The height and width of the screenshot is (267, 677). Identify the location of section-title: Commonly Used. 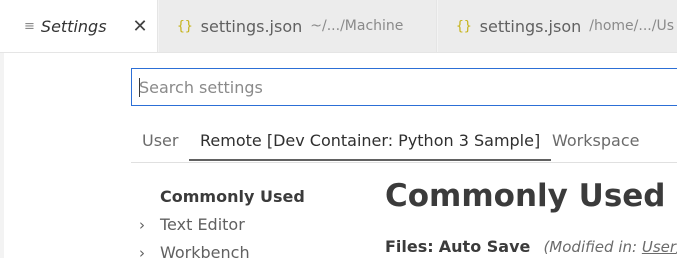
(525, 196).